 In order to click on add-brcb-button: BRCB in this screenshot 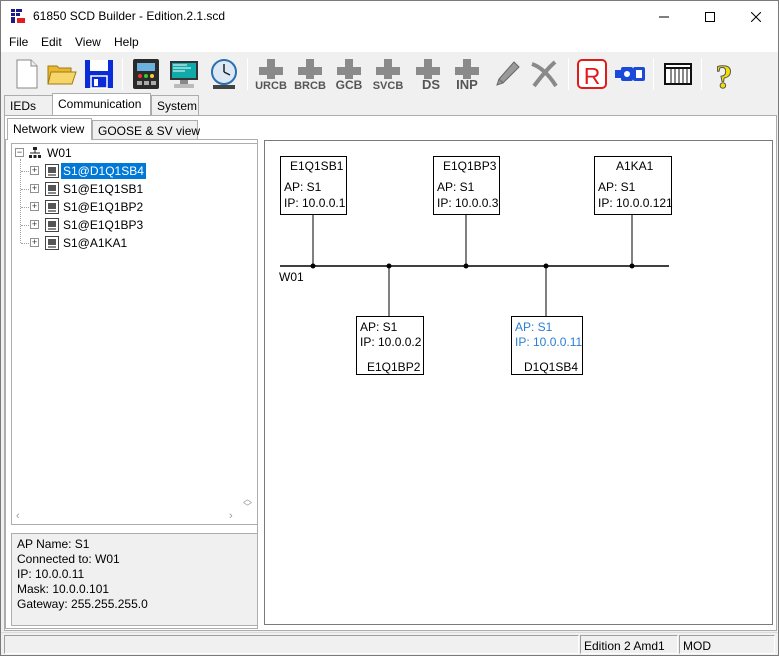, I will do `click(310, 74)`.